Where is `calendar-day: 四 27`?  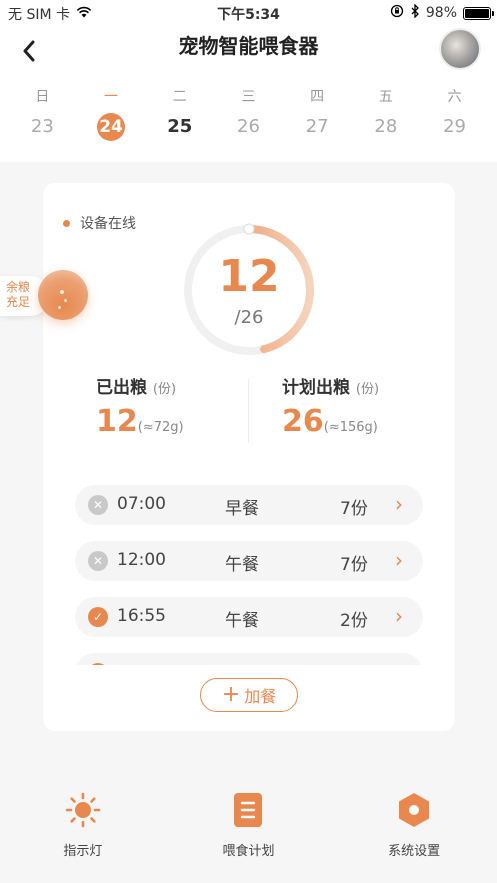
calendar-day: 四 27 is located at coordinates (317, 119).